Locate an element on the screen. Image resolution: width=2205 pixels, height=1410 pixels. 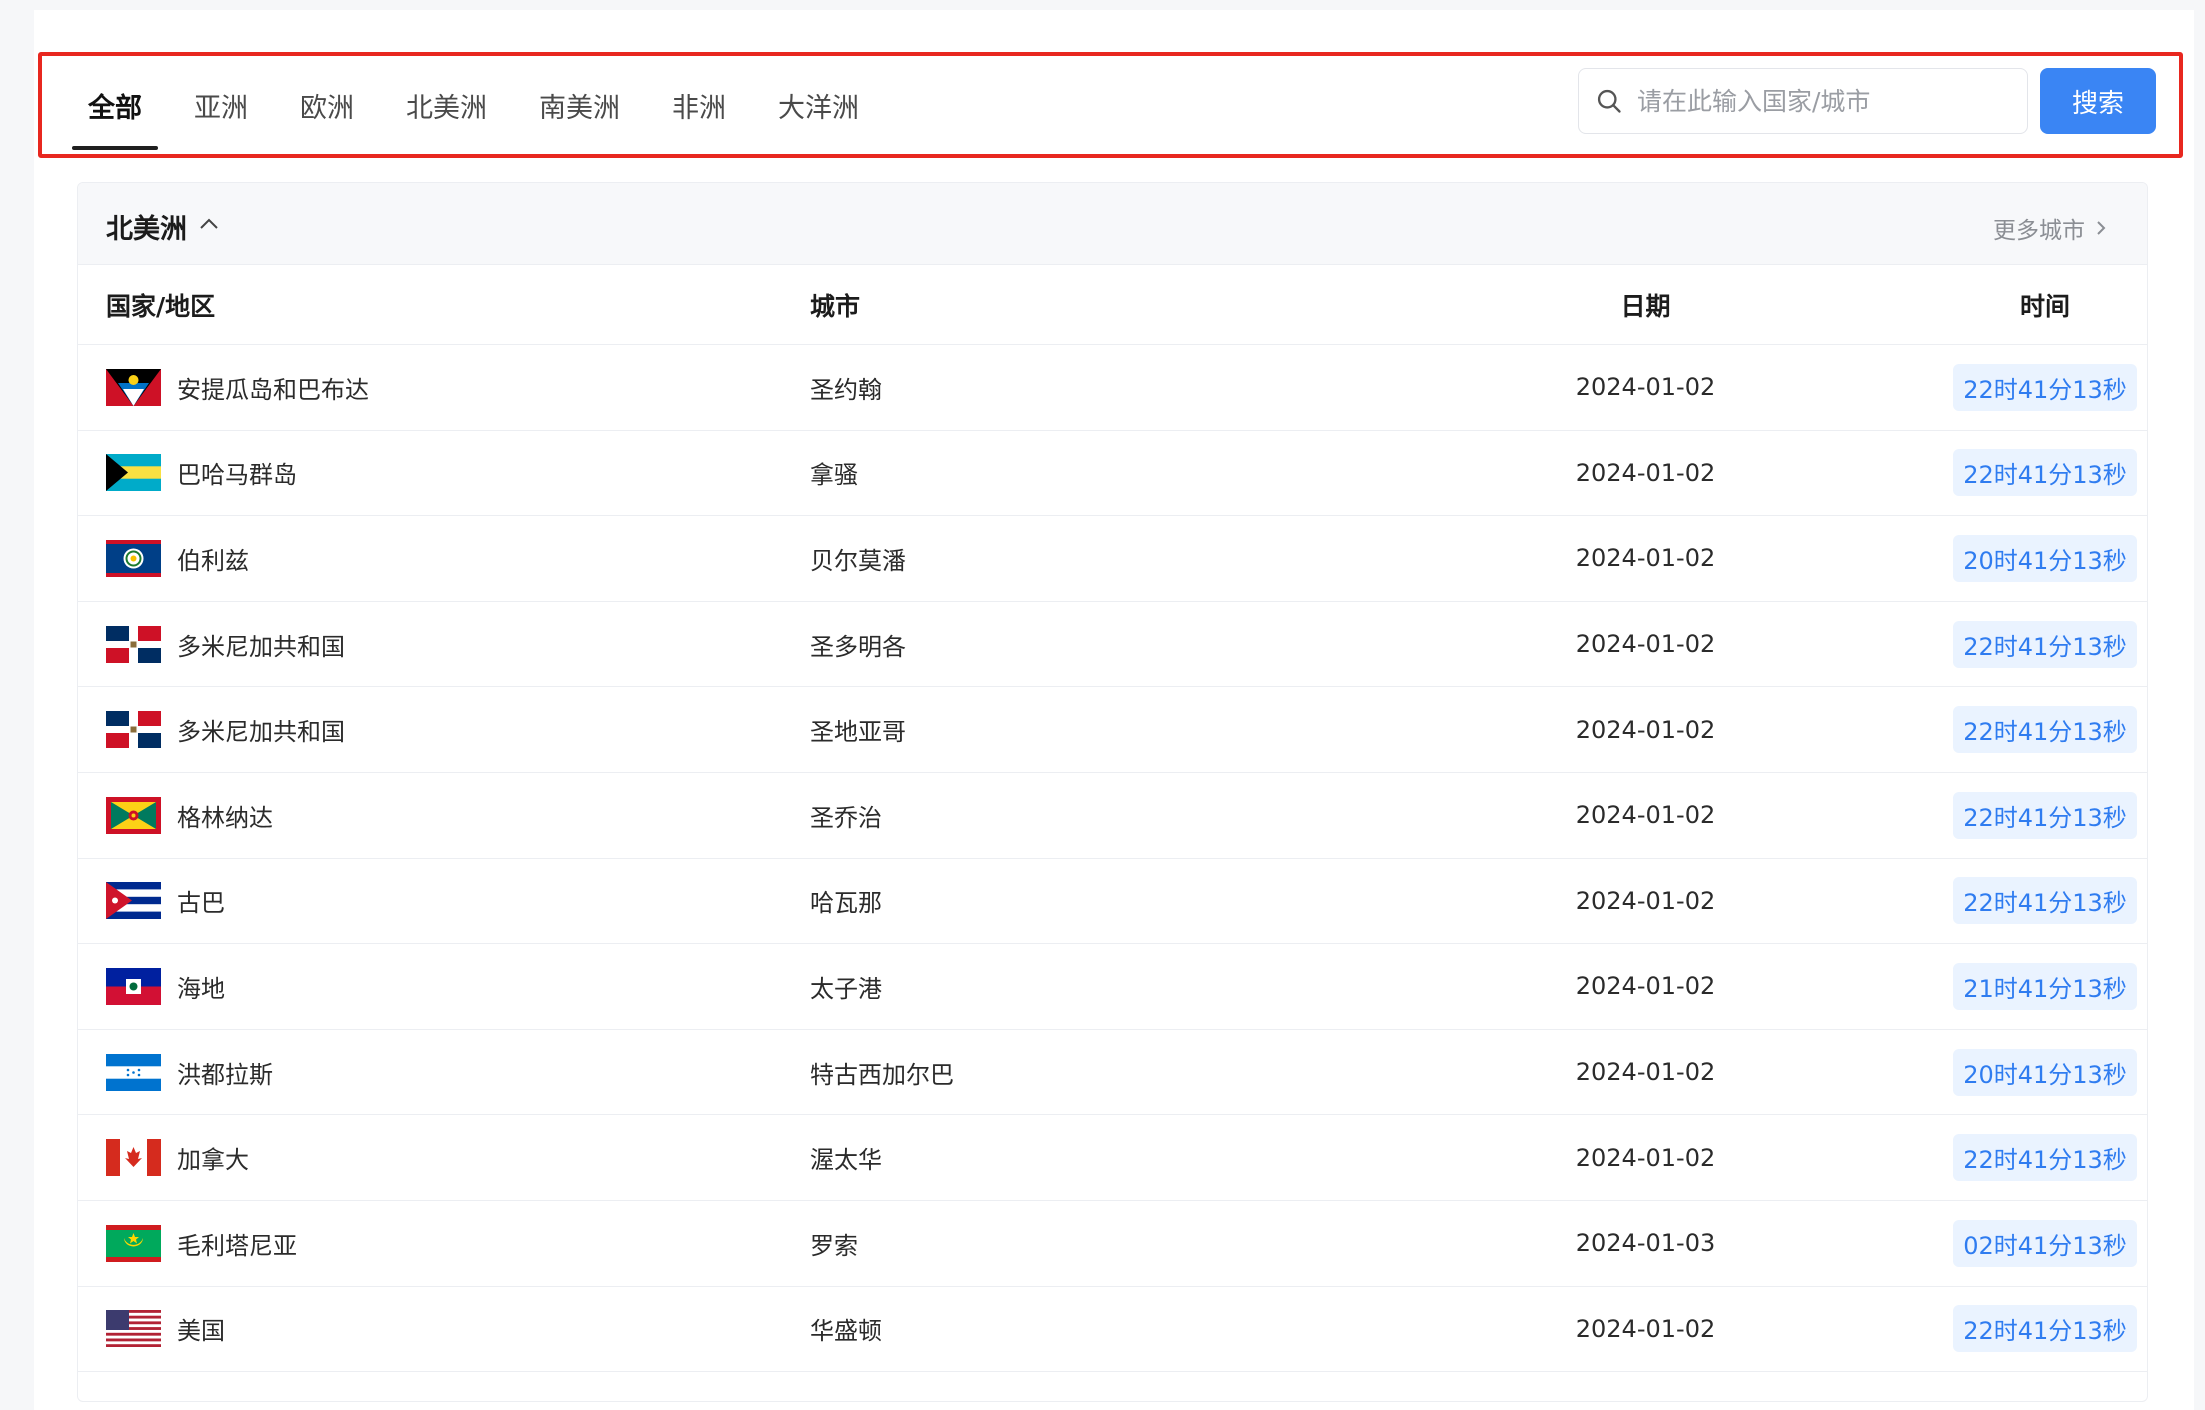
country-name: 伯利兹 is located at coordinates (213, 560).